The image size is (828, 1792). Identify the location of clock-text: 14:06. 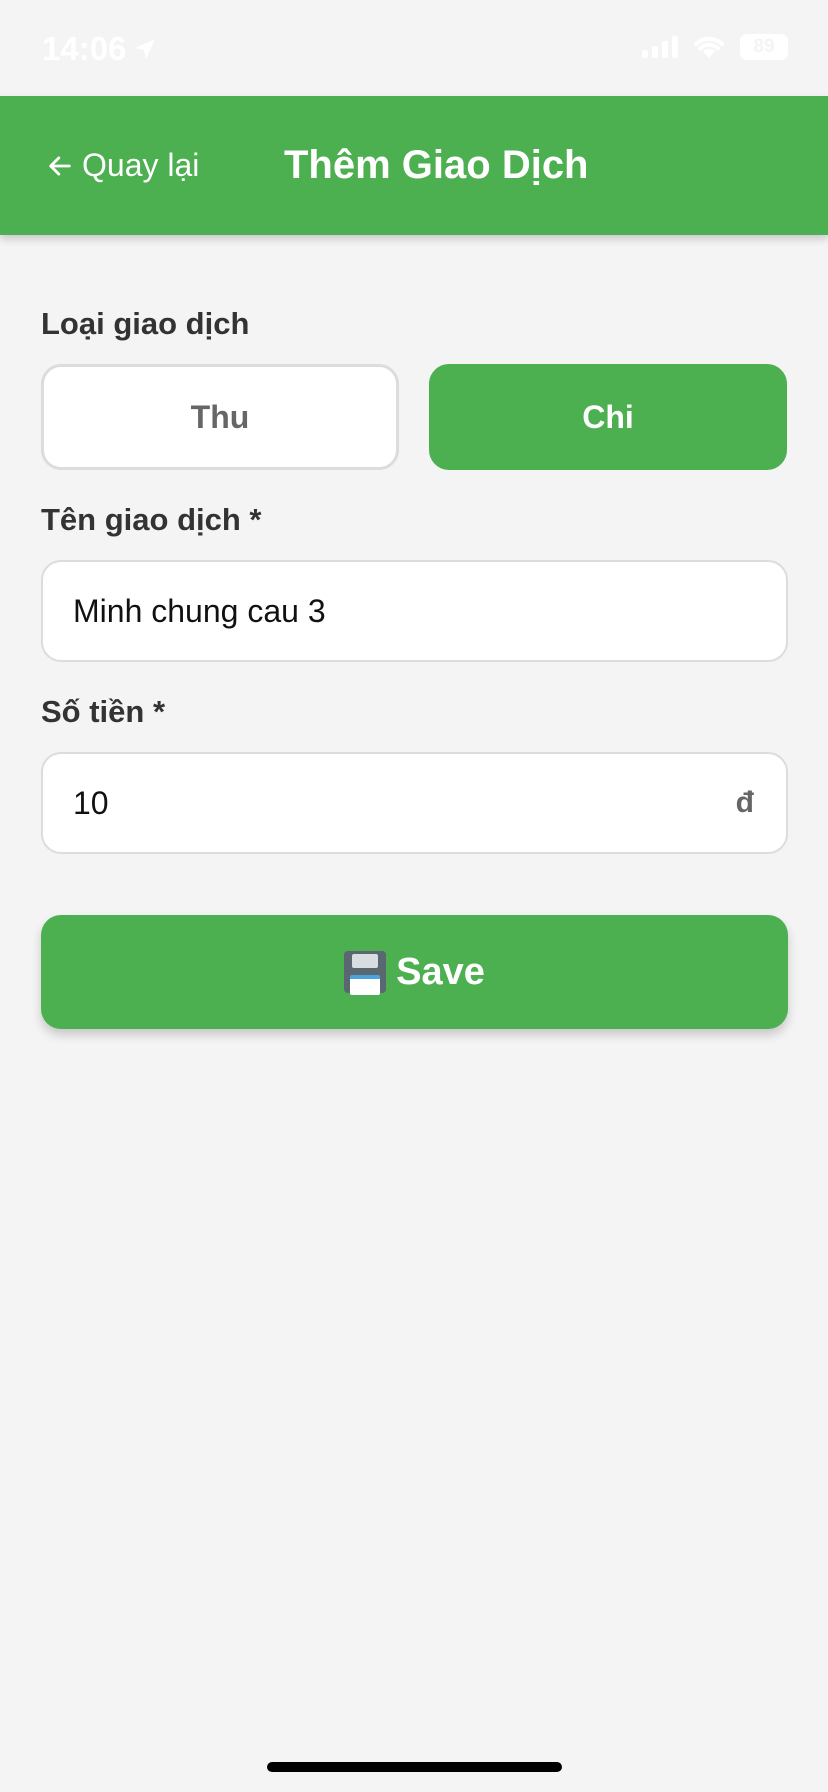
(84, 48).